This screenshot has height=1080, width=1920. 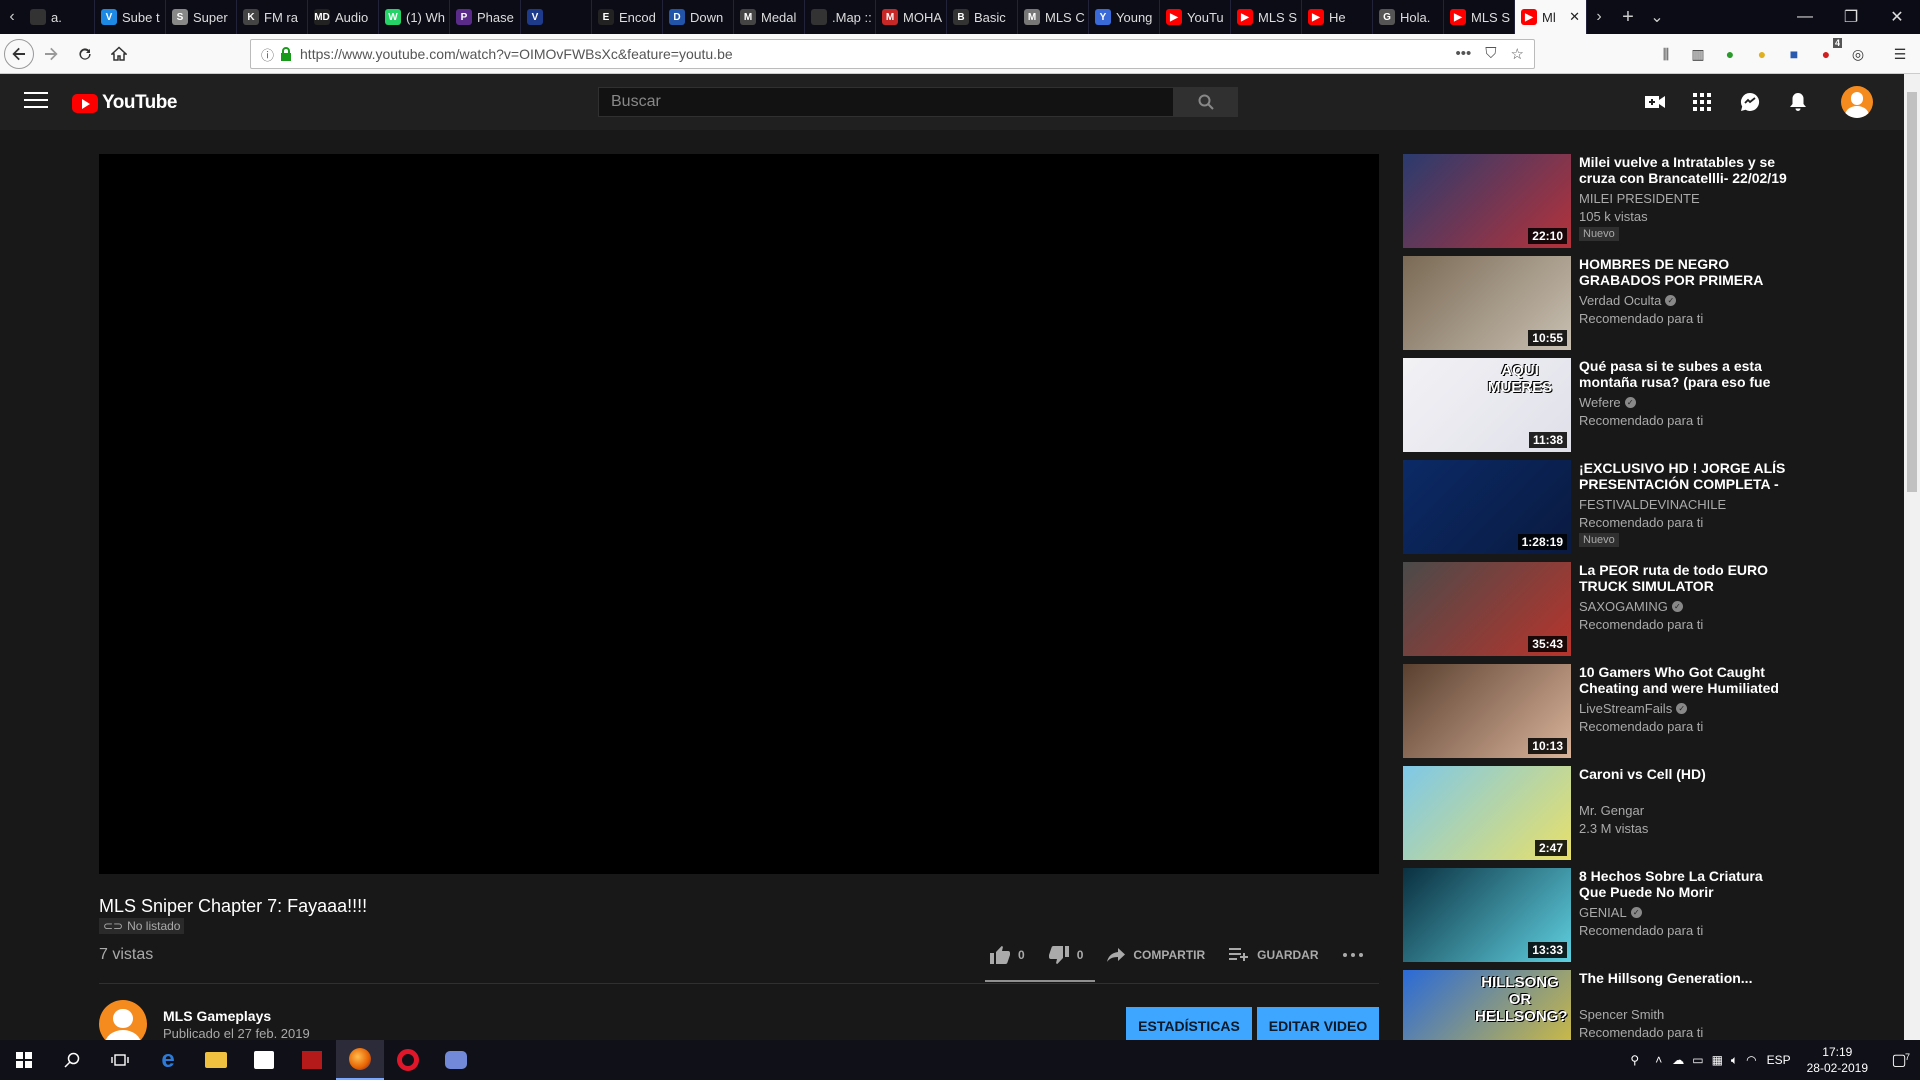 I want to click on discord-app-button, so click(x=456, y=1060).